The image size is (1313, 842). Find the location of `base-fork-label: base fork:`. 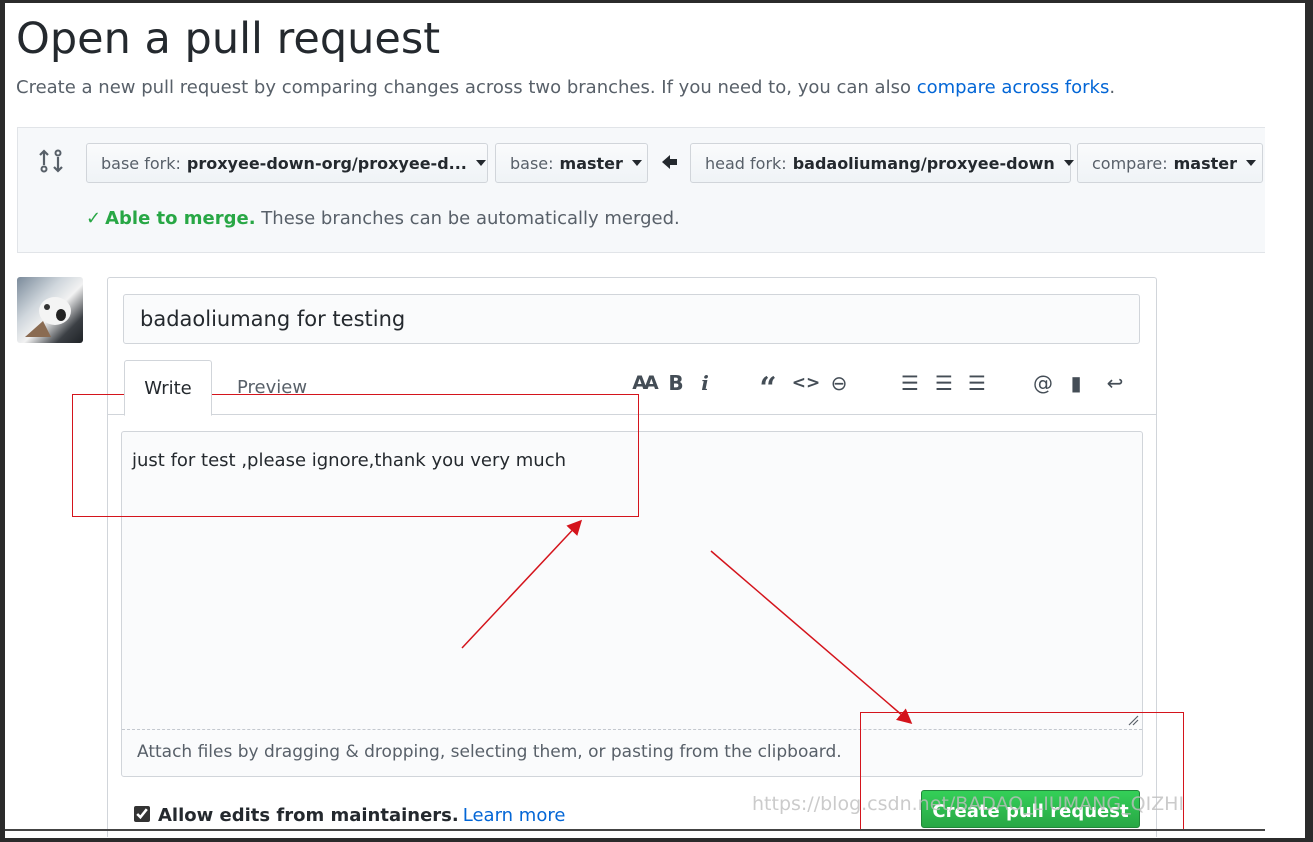

base-fork-label: base fork: is located at coordinates (141, 163).